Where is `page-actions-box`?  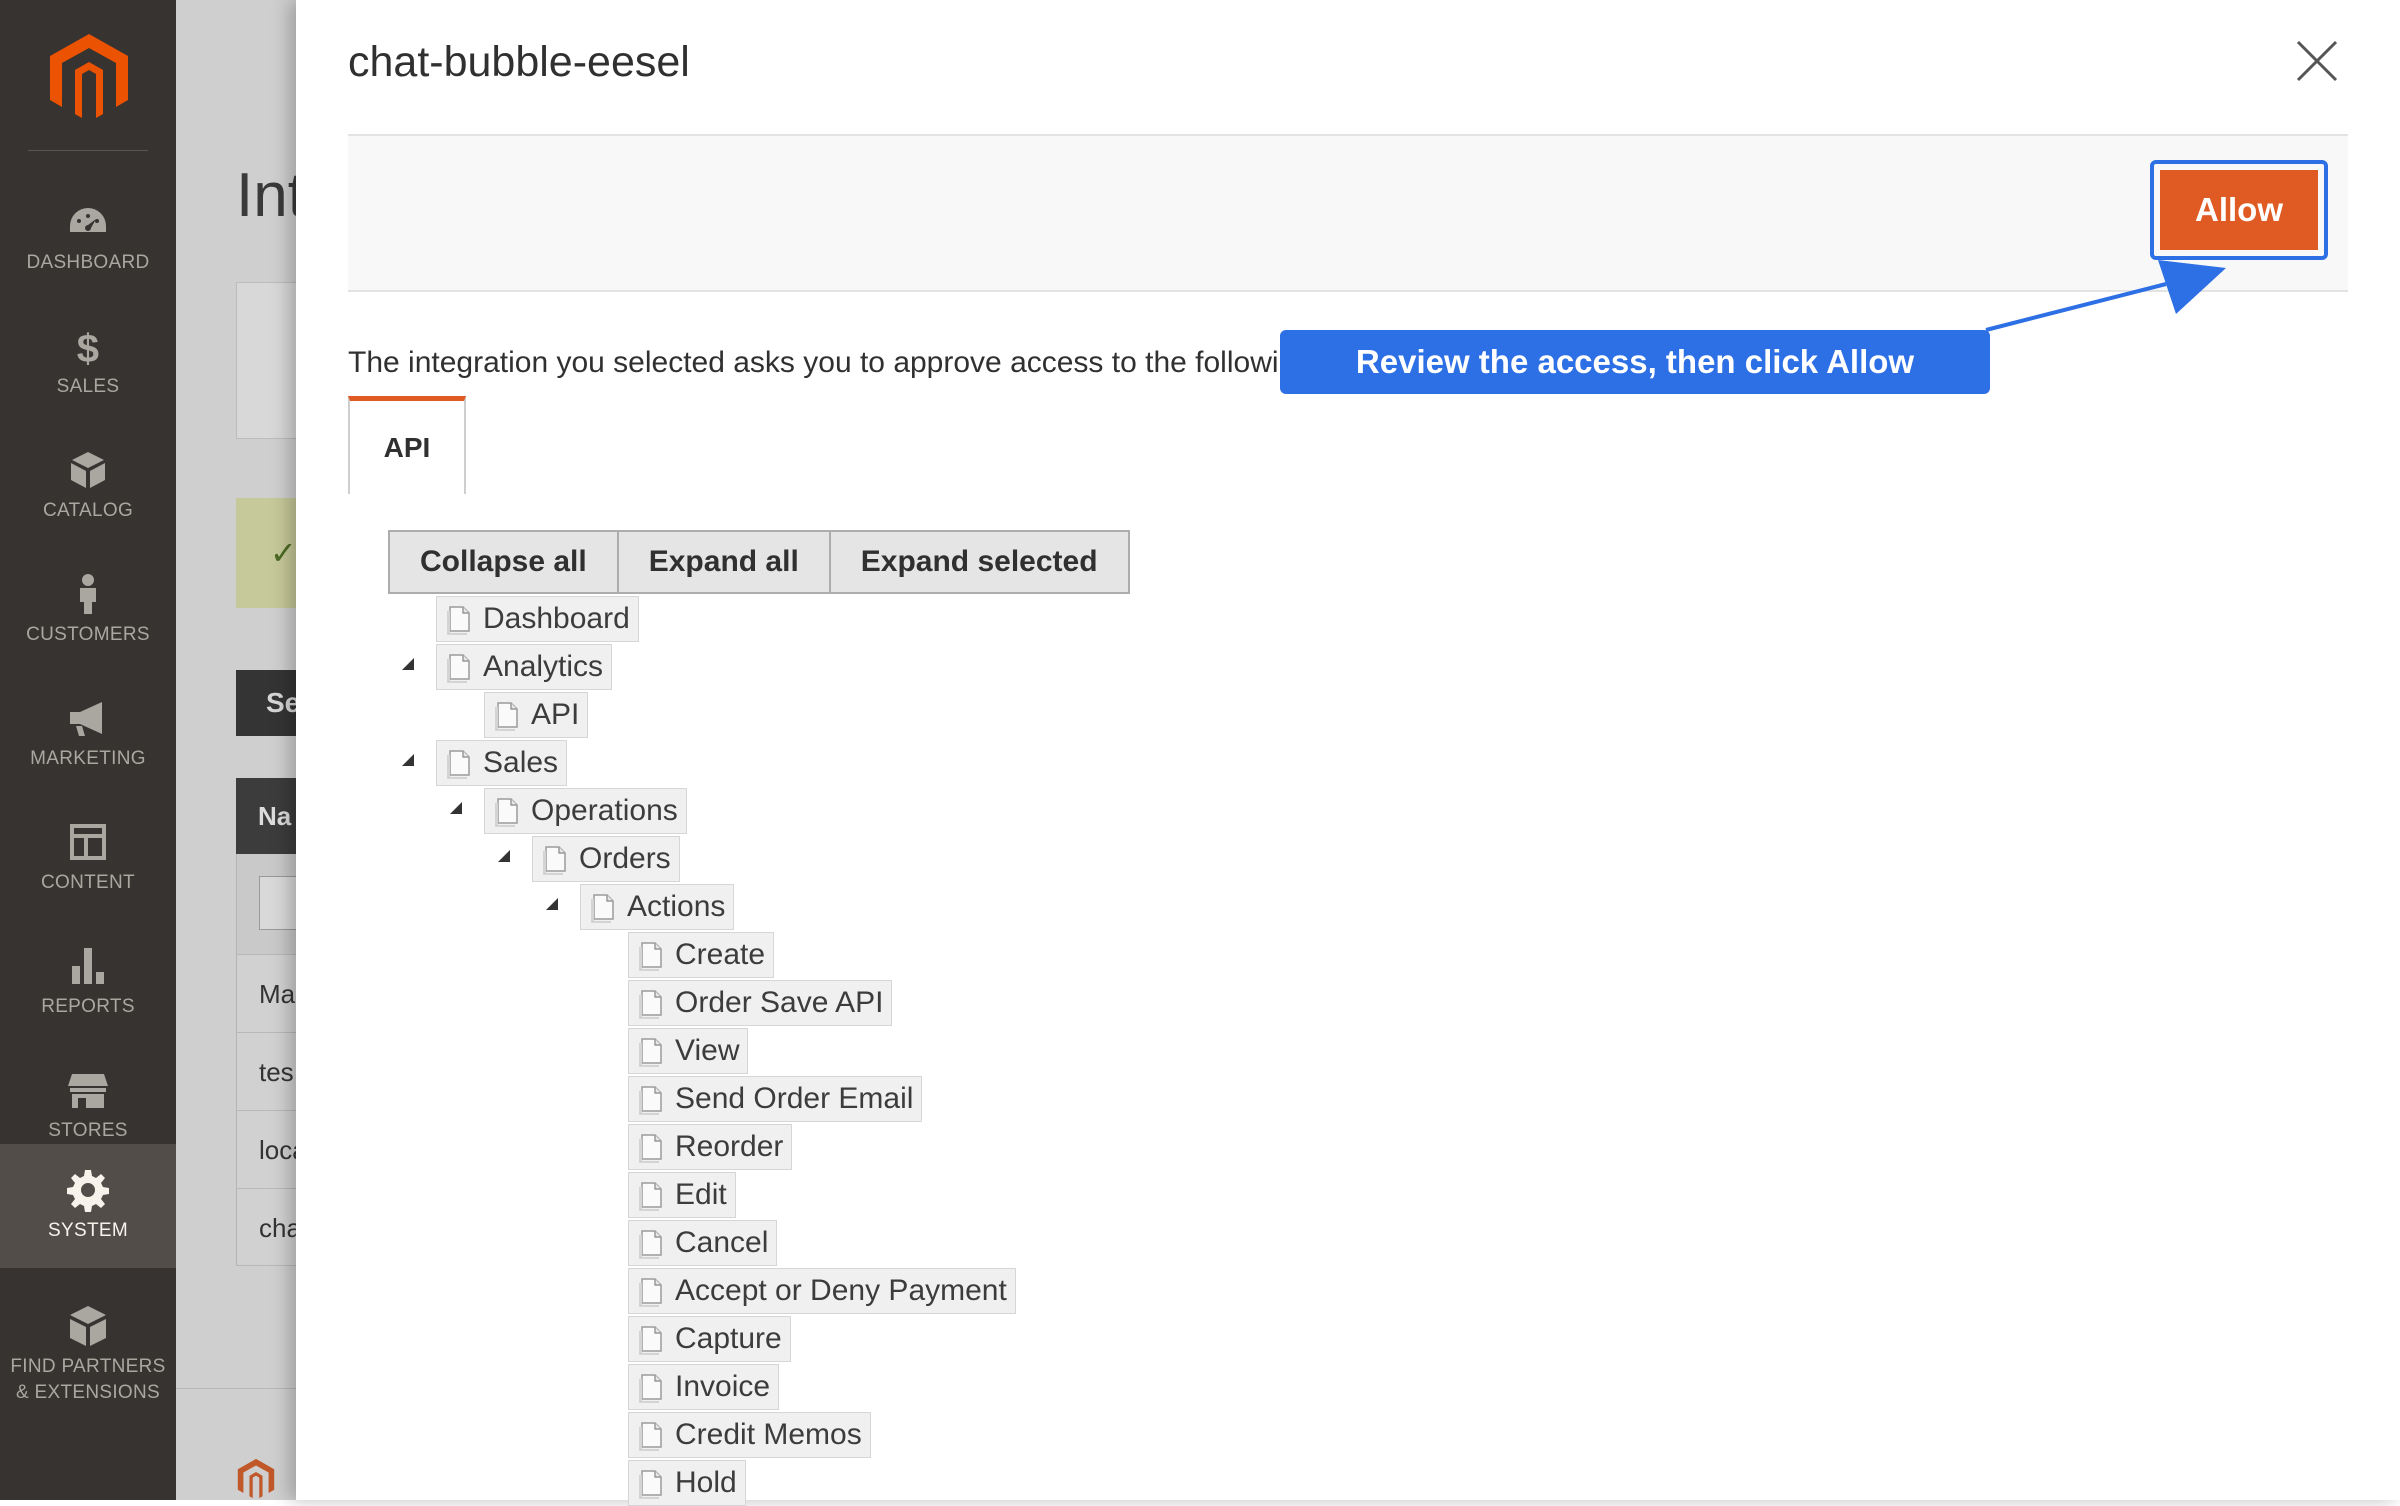
page-actions-box is located at coordinates (266, 360).